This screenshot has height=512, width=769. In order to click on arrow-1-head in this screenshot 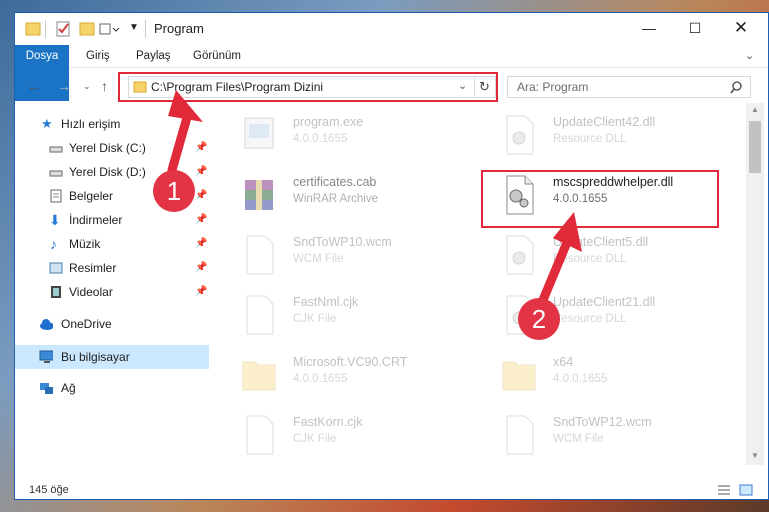, I will do `click(185, 106)`.